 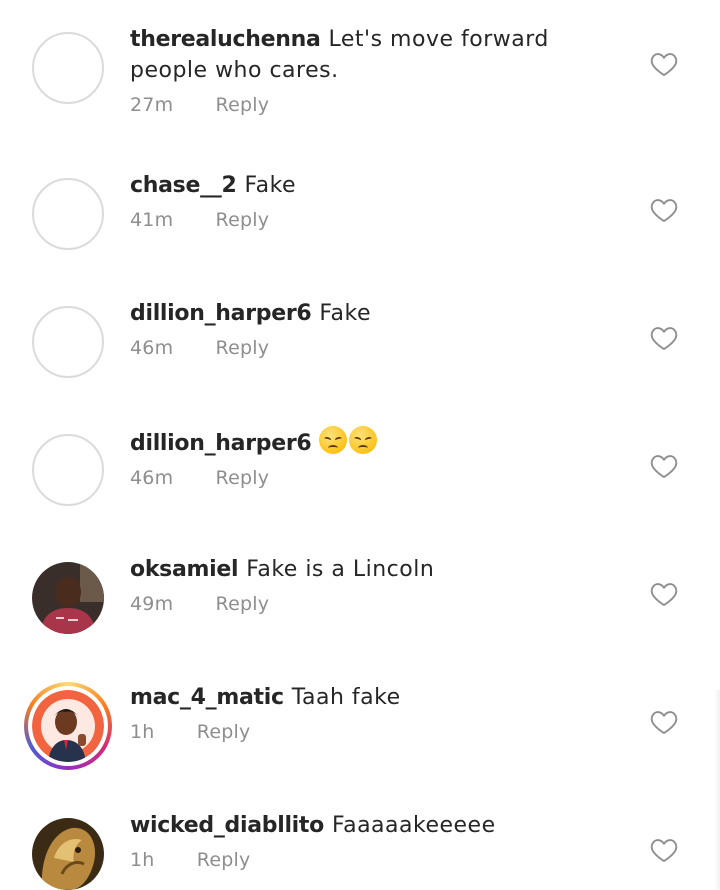 I want to click on comment-body: oksamiel Fake is a Lincoln, so click(x=355, y=569).